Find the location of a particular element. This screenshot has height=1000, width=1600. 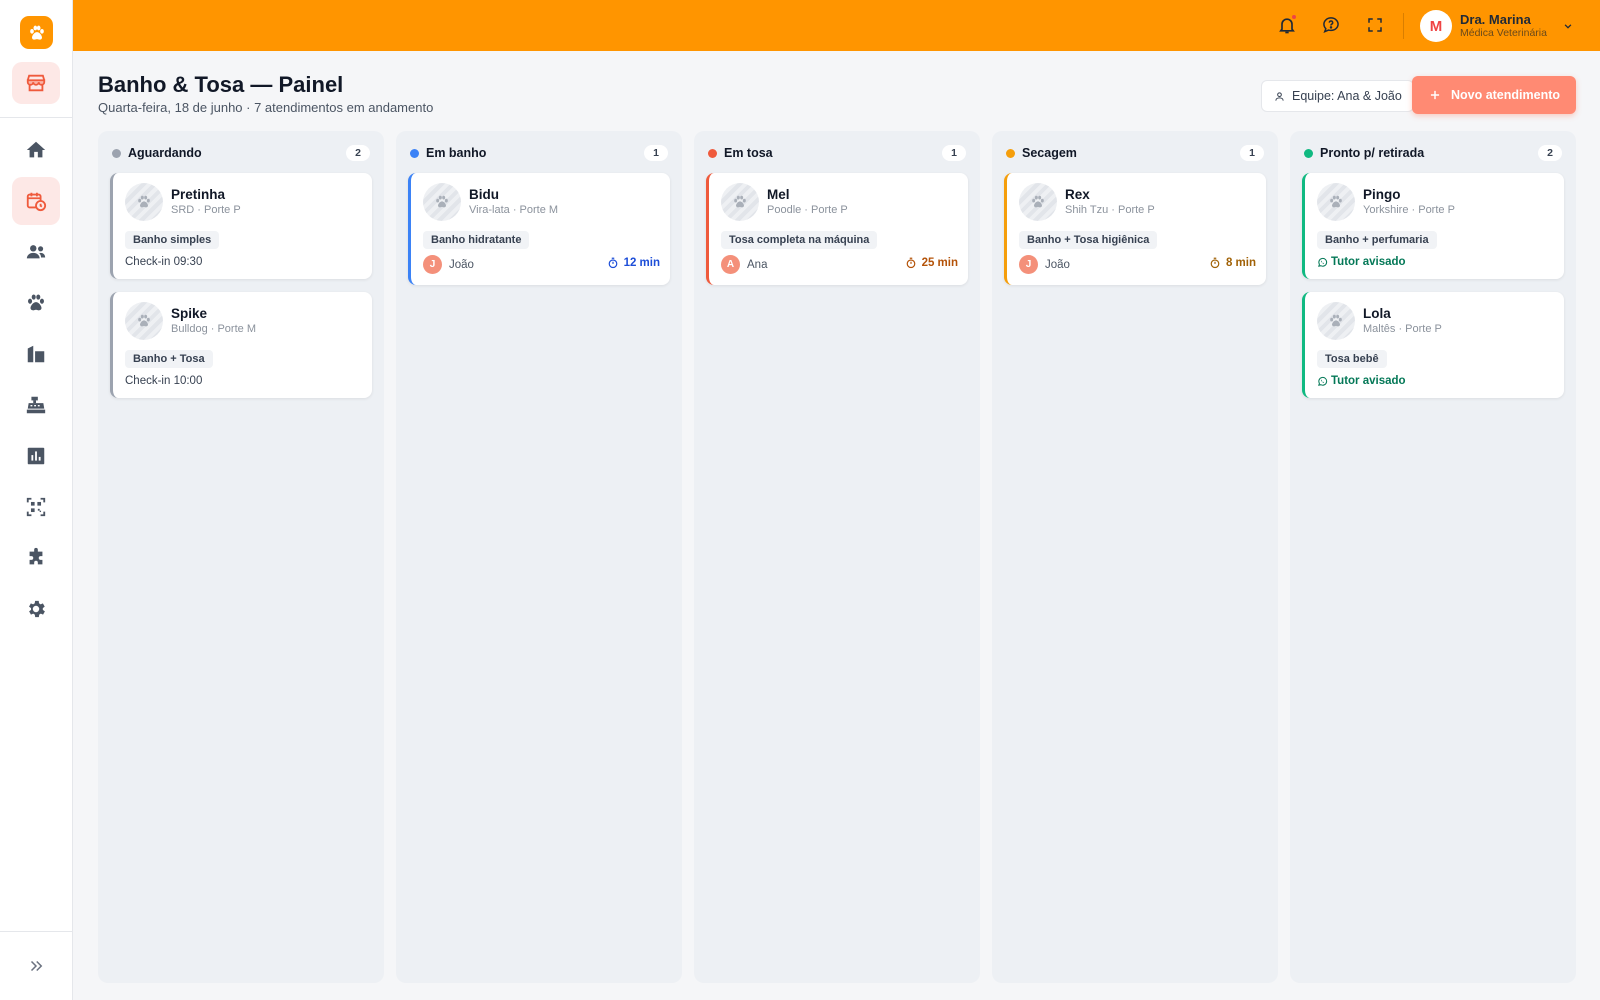

pet-breed-size: Poodle · Porte P is located at coordinates (807, 210).